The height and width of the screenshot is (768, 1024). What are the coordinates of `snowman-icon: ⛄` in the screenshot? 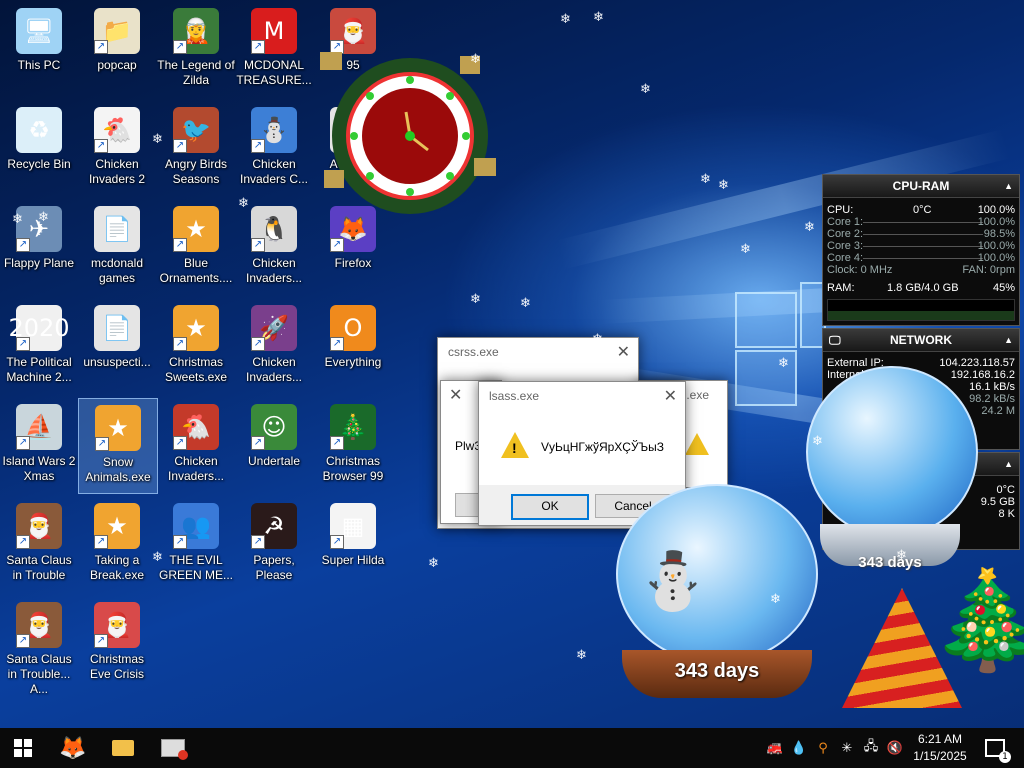 It's located at (673, 581).